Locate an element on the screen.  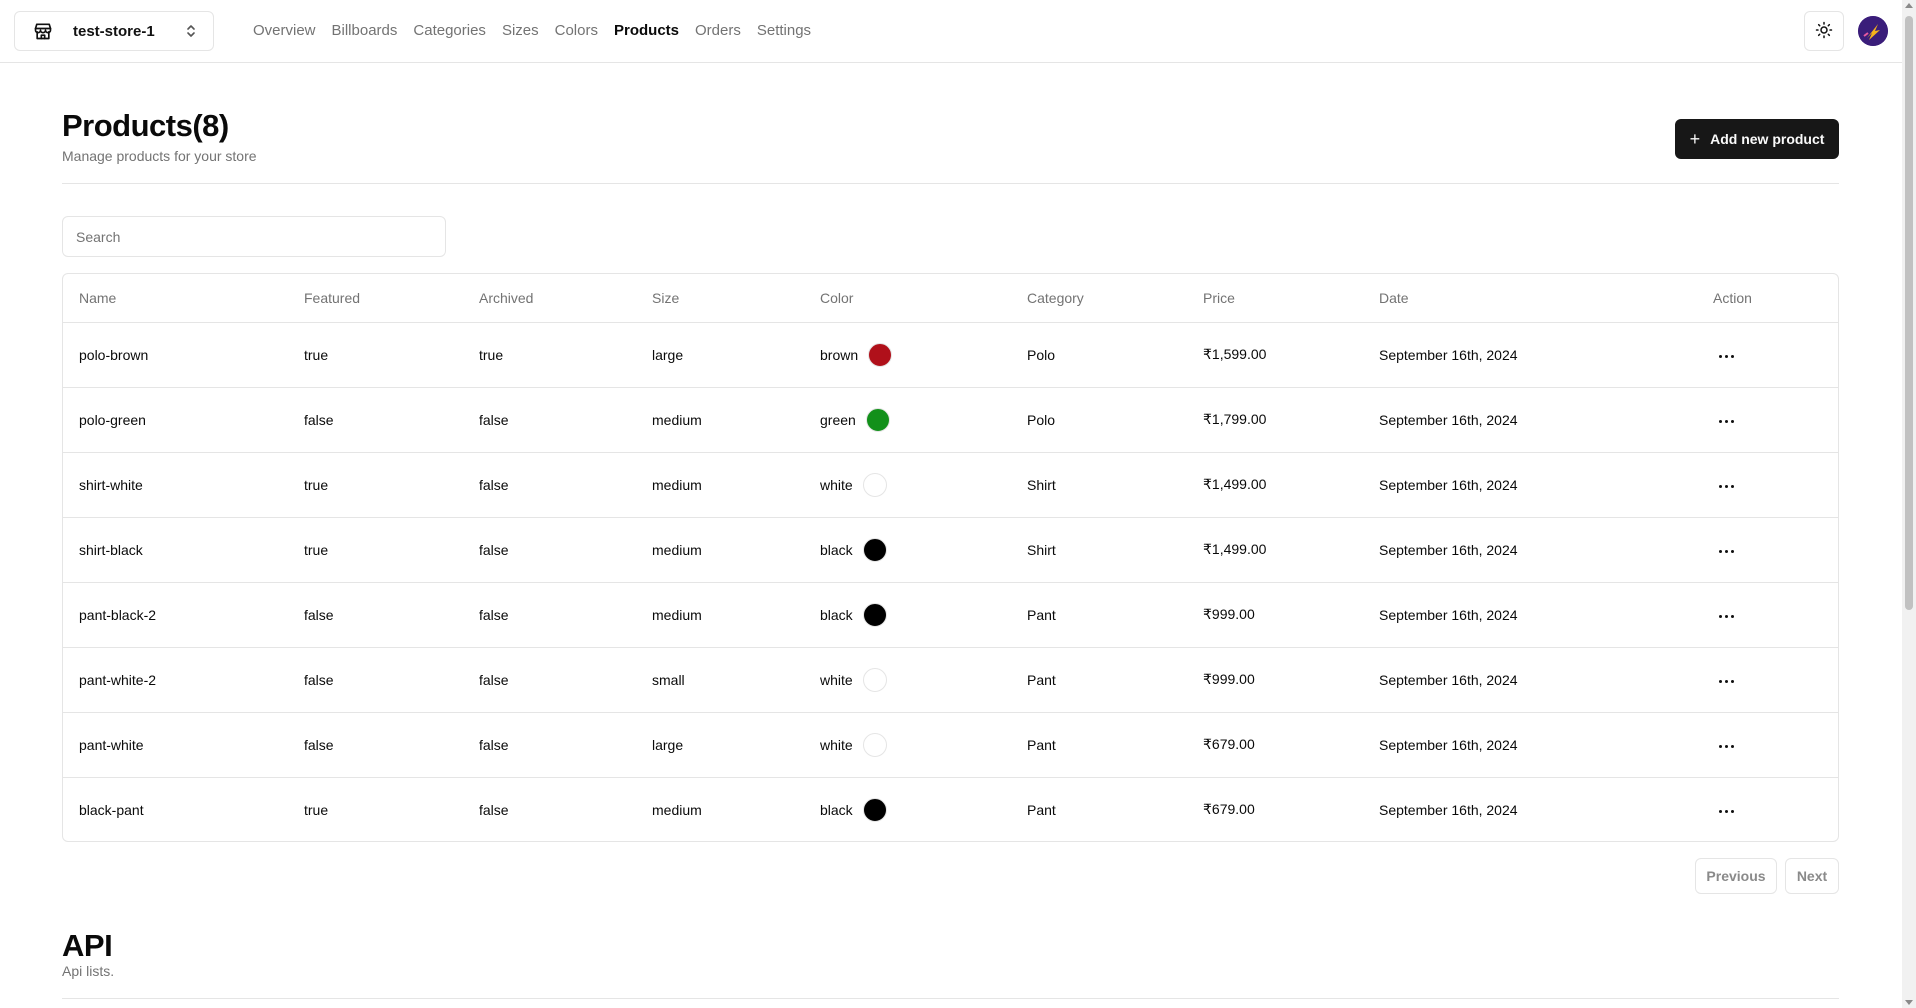
nav-link-categories: Categories is located at coordinates (449, 30).